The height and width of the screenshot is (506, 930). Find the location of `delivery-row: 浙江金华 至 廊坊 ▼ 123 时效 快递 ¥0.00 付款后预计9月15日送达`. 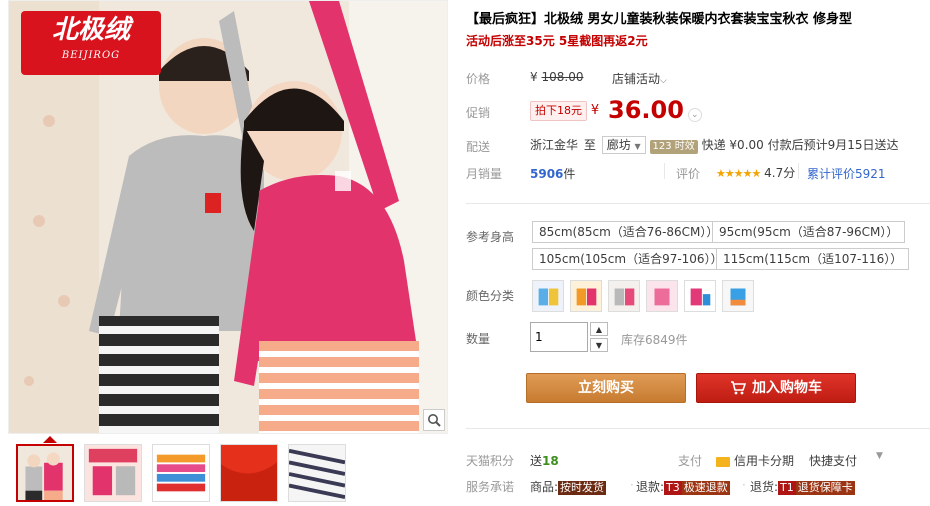

delivery-row: 浙江金华 至 廊坊 ▼ 123 时效 快递 ¥0.00 付款后预计9月15日送达 is located at coordinates (714, 145).